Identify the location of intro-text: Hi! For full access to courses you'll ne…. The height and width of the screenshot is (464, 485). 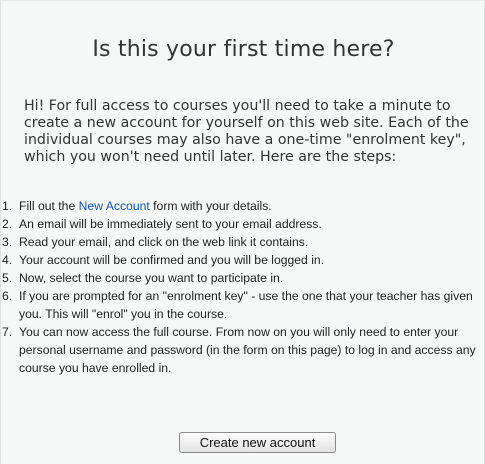
(246, 131).